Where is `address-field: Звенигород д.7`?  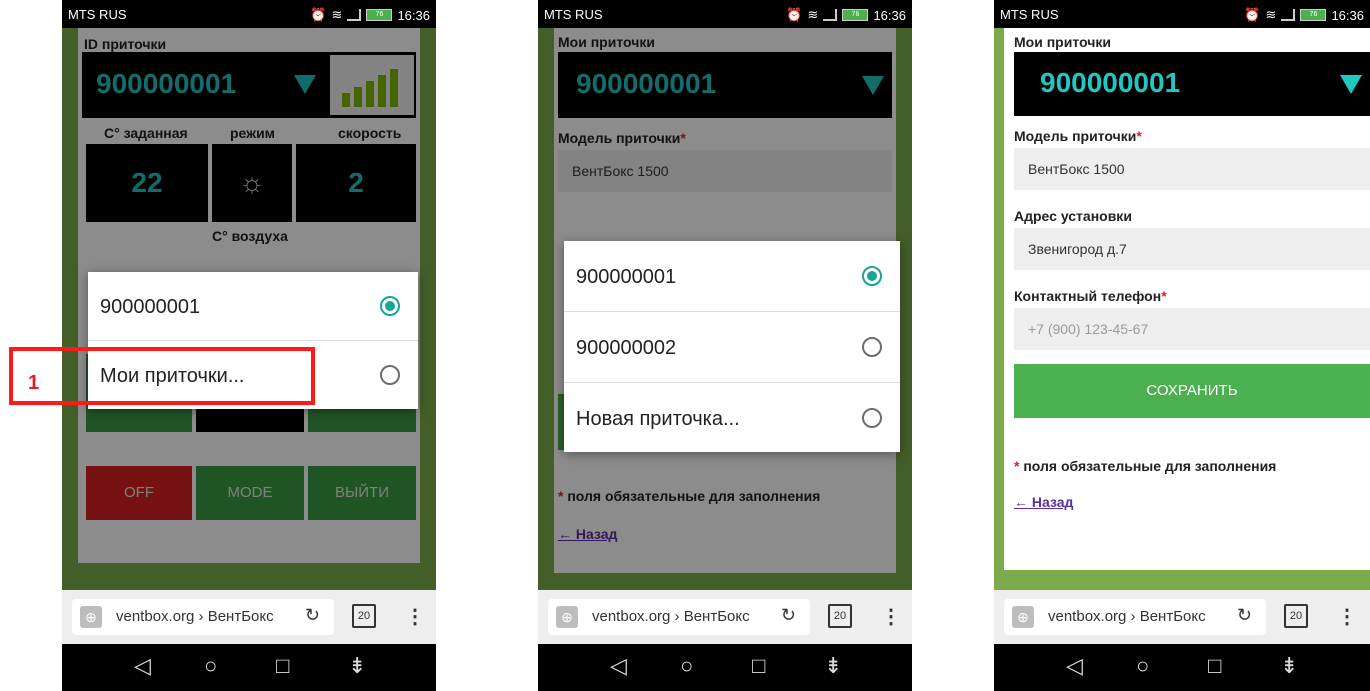
address-field: Звенигород д.7 is located at coordinates (1192, 249).